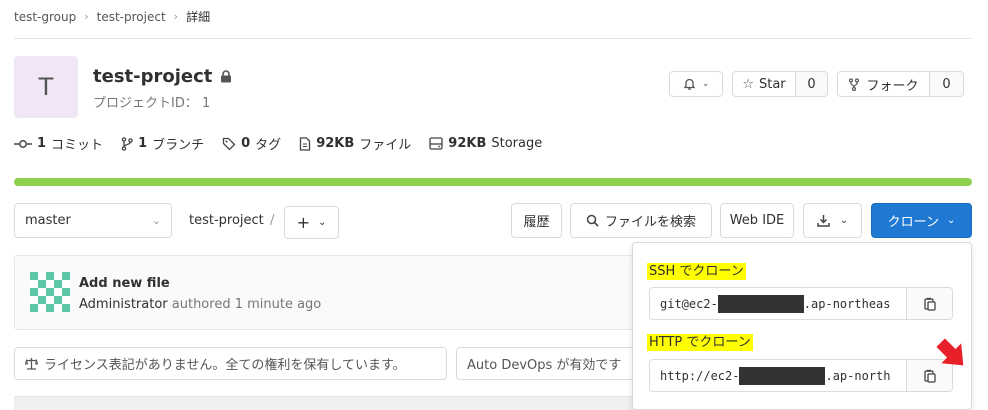 The height and width of the screenshot is (410, 988). Describe the element at coordinates (198, 17) in the screenshot. I see `breadcrumb-current: 詳細` at that location.